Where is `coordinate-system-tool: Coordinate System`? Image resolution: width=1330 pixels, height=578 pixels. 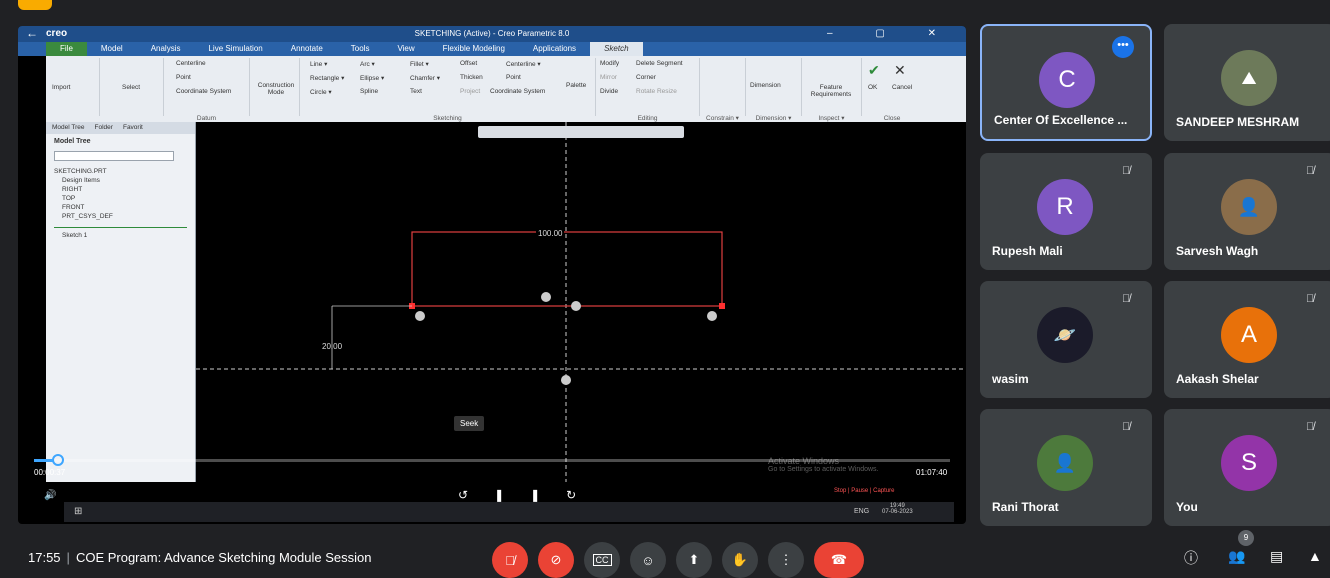
coordinate-system-tool: Coordinate System is located at coordinates (517, 91).